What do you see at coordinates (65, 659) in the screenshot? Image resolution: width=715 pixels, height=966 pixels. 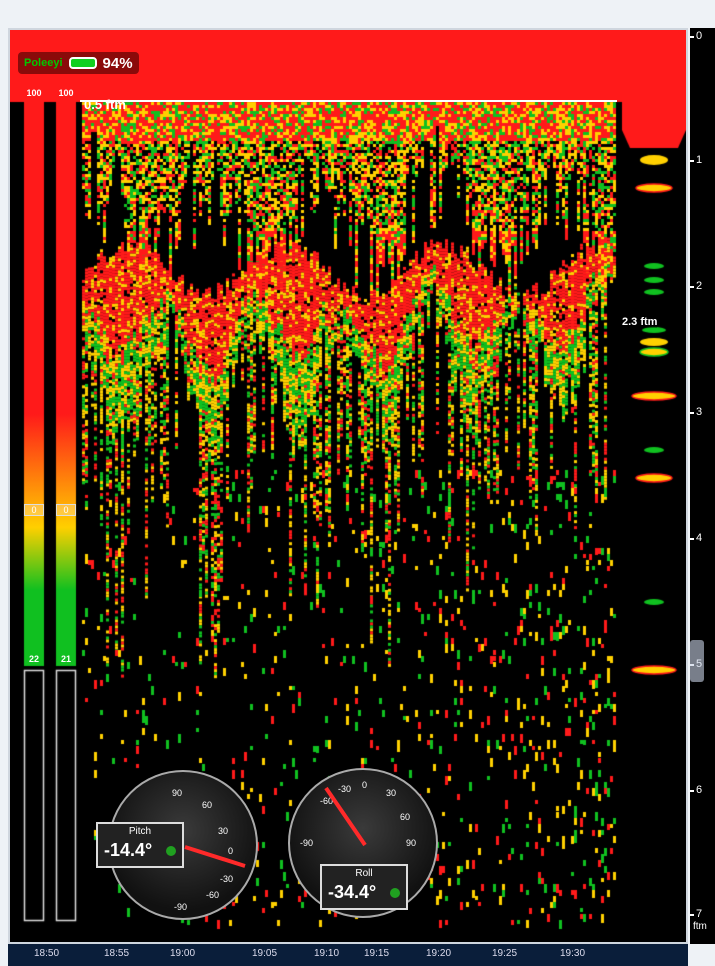 I see `bar2-bottom-label: 21` at bounding box center [65, 659].